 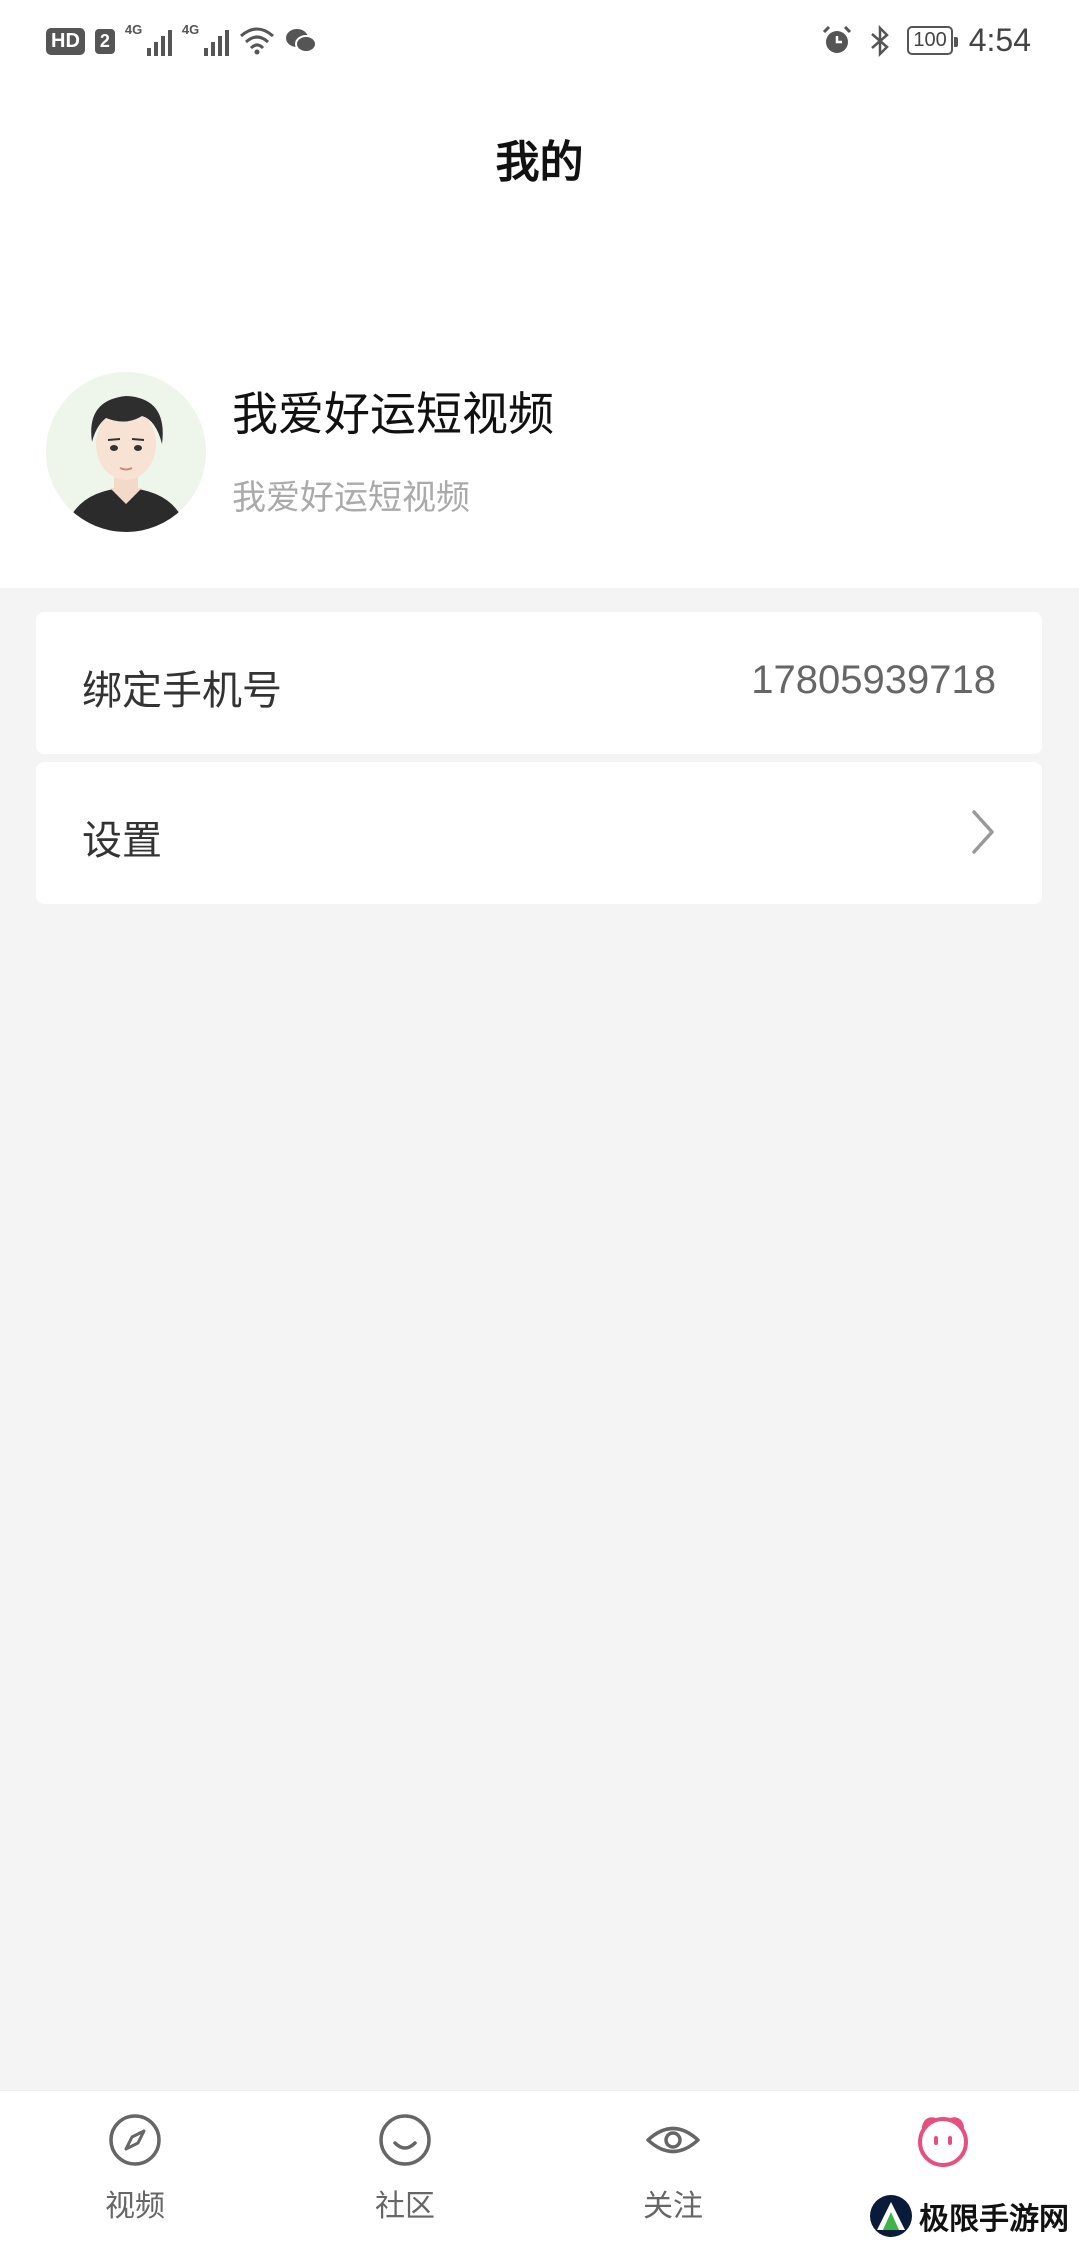 What do you see at coordinates (405, 2206) in the screenshot?
I see `tab-label: 社区` at bounding box center [405, 2206].